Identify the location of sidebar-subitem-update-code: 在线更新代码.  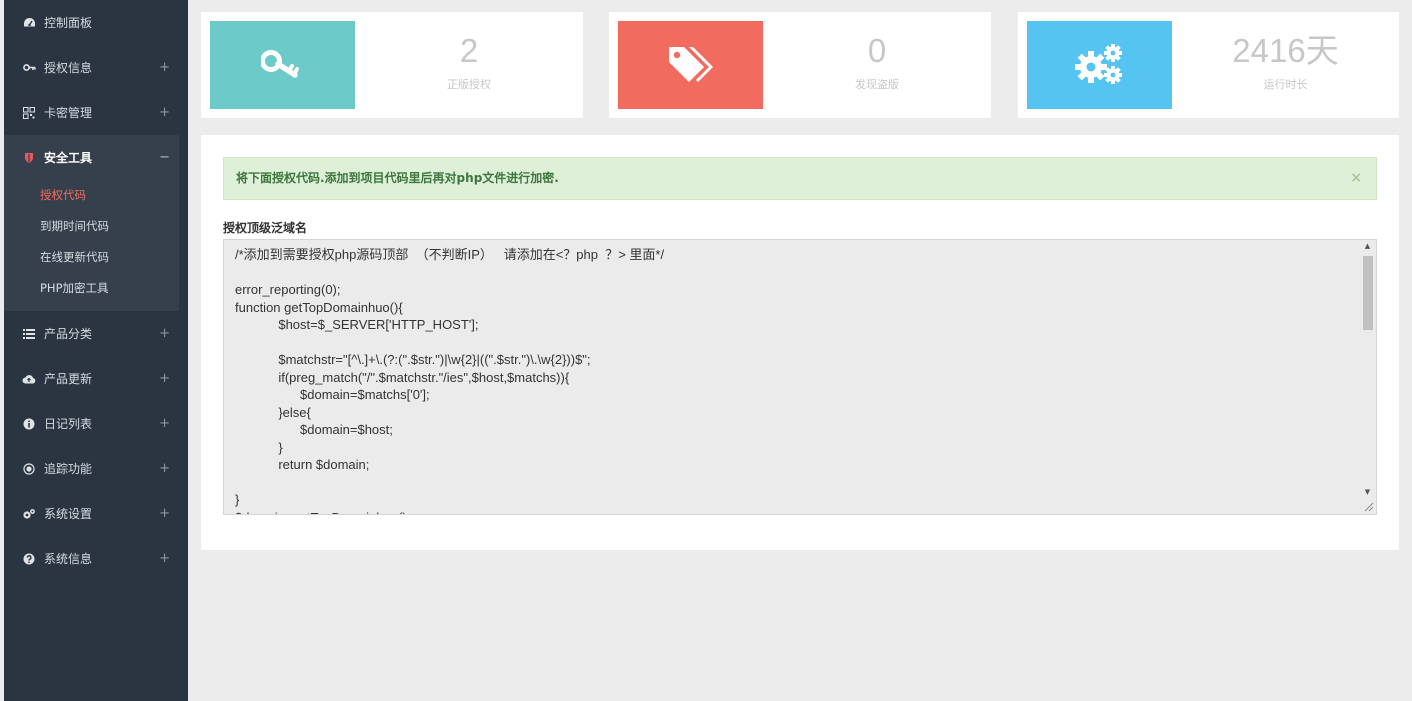
(91, 257).